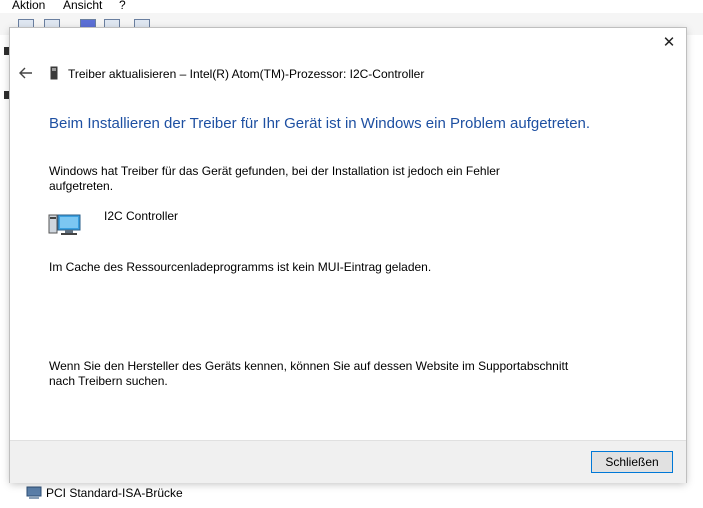 This screenshot has height=508, width=703. Describe the element at coordinates (26, 73) in the screenshot. I see `back-arrow-icon` at that location.